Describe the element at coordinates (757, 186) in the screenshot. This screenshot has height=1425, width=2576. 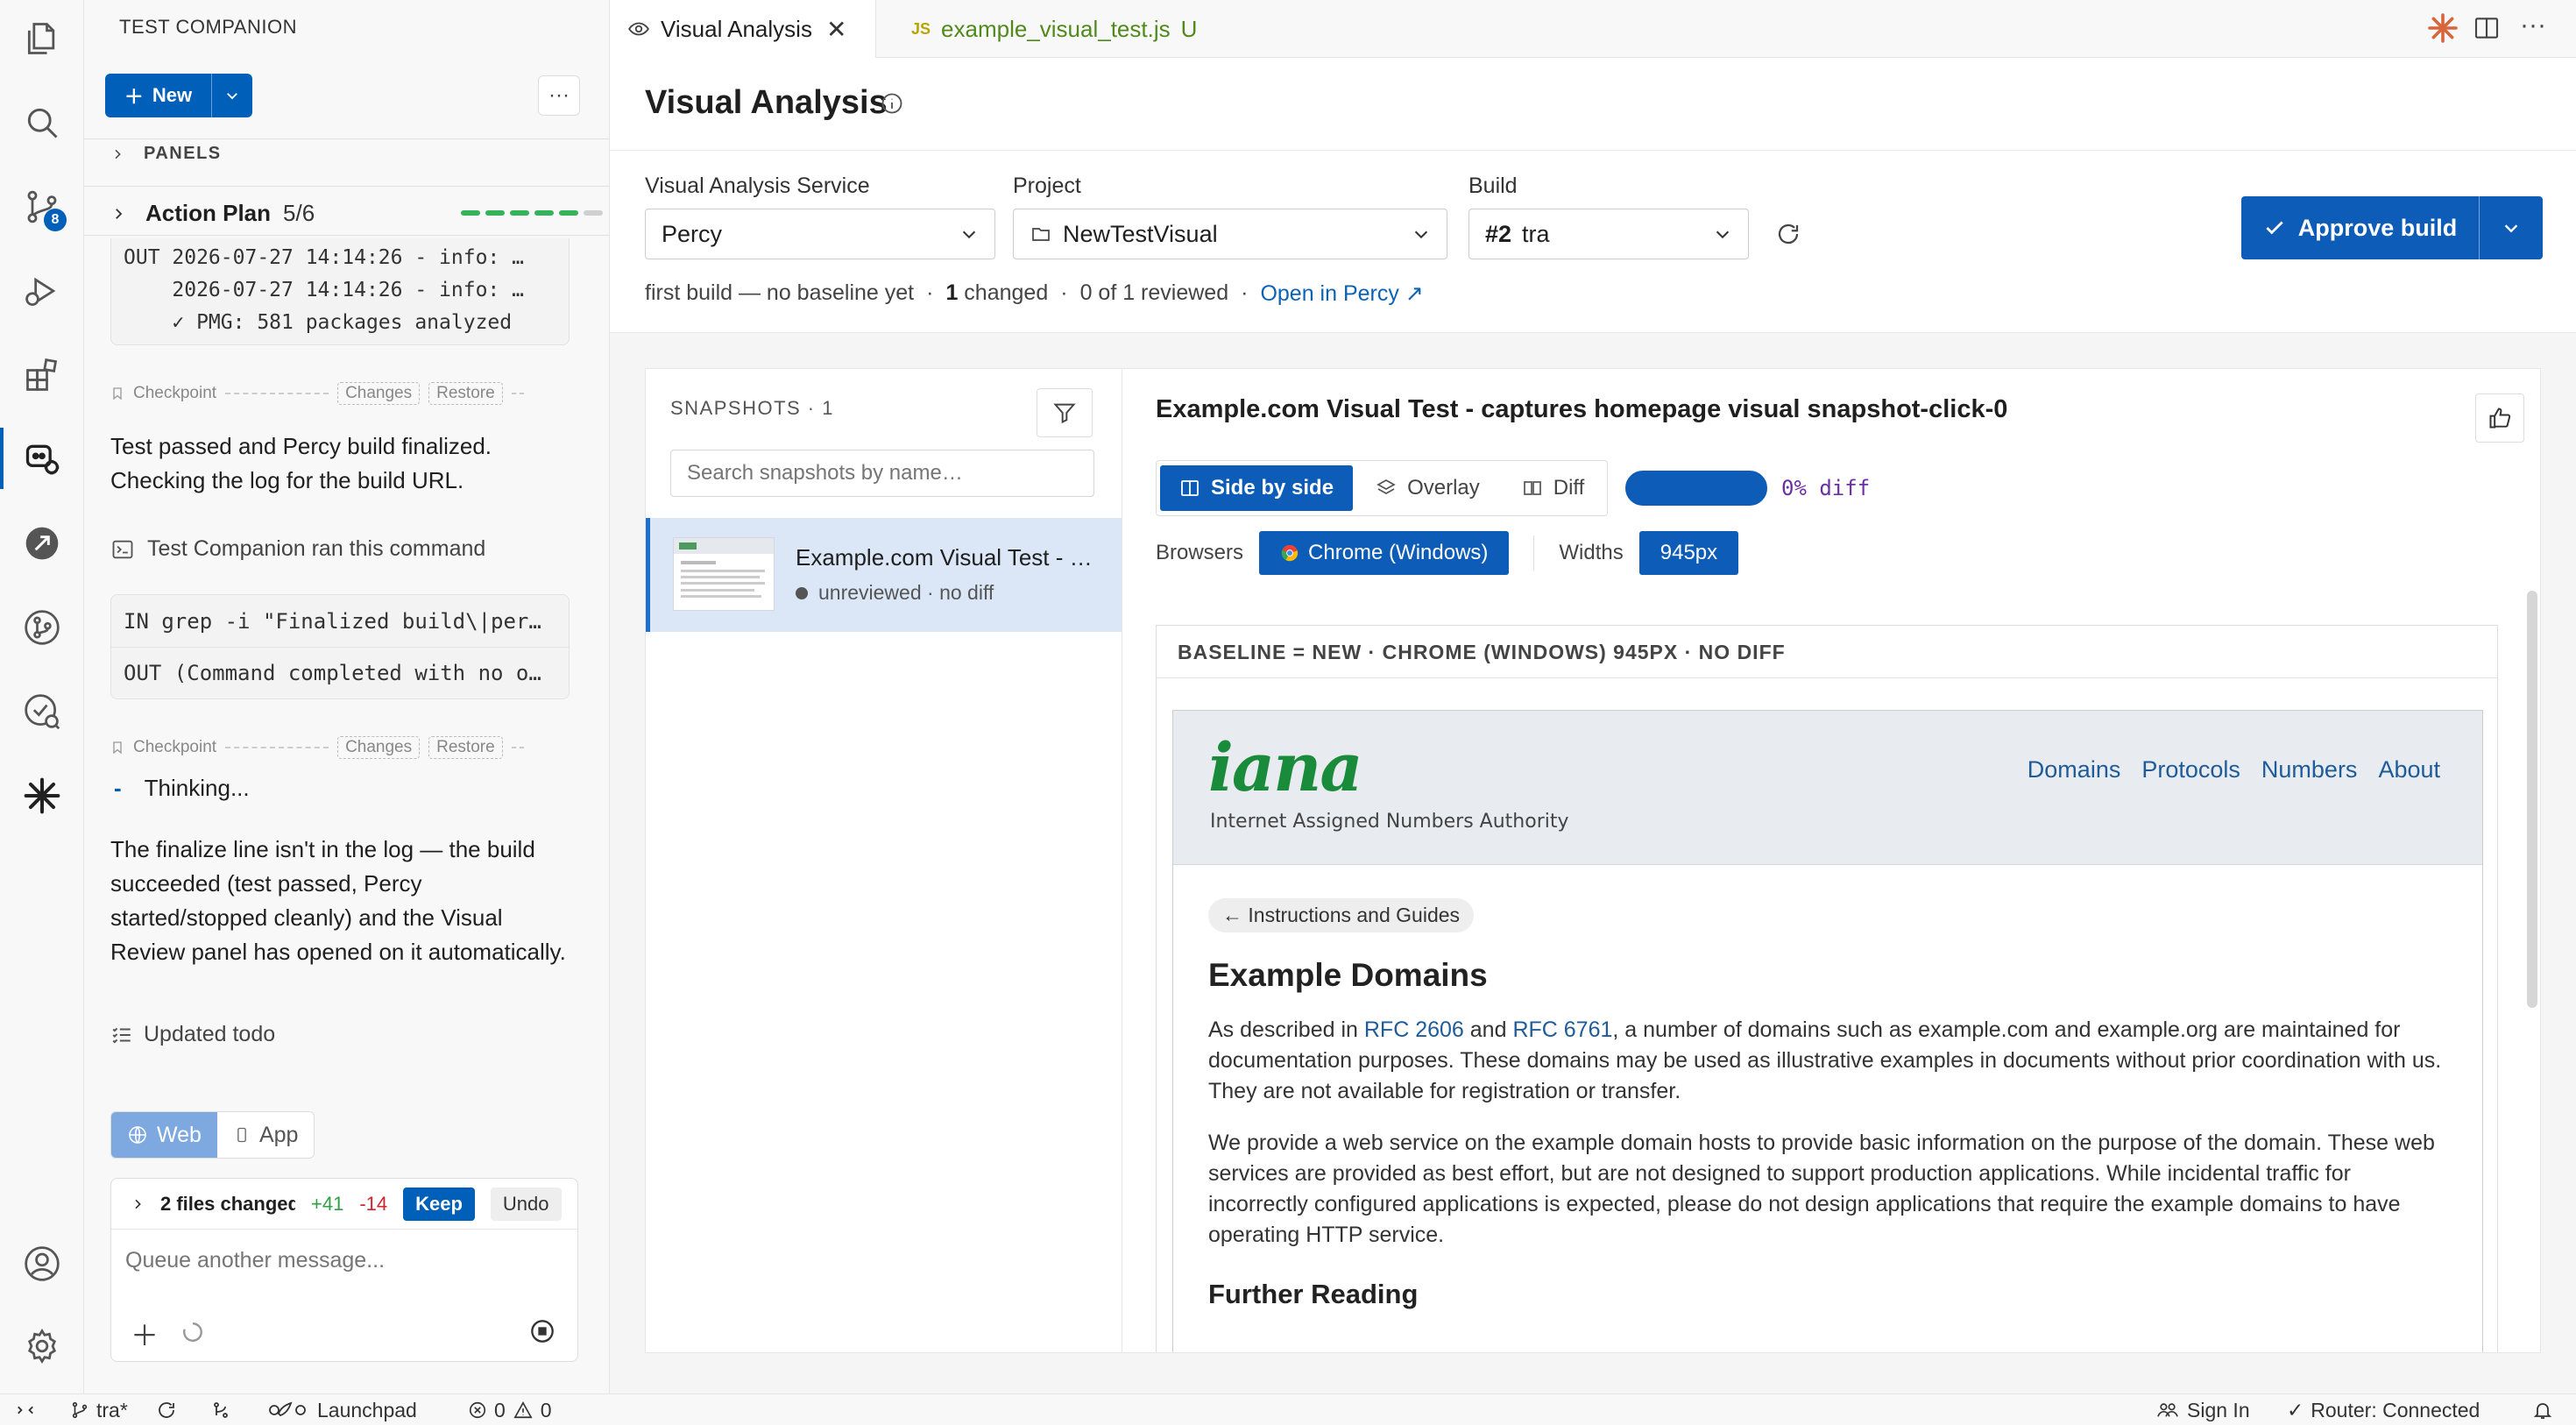
I see `service-label: Visual Analysis Service` at that location.